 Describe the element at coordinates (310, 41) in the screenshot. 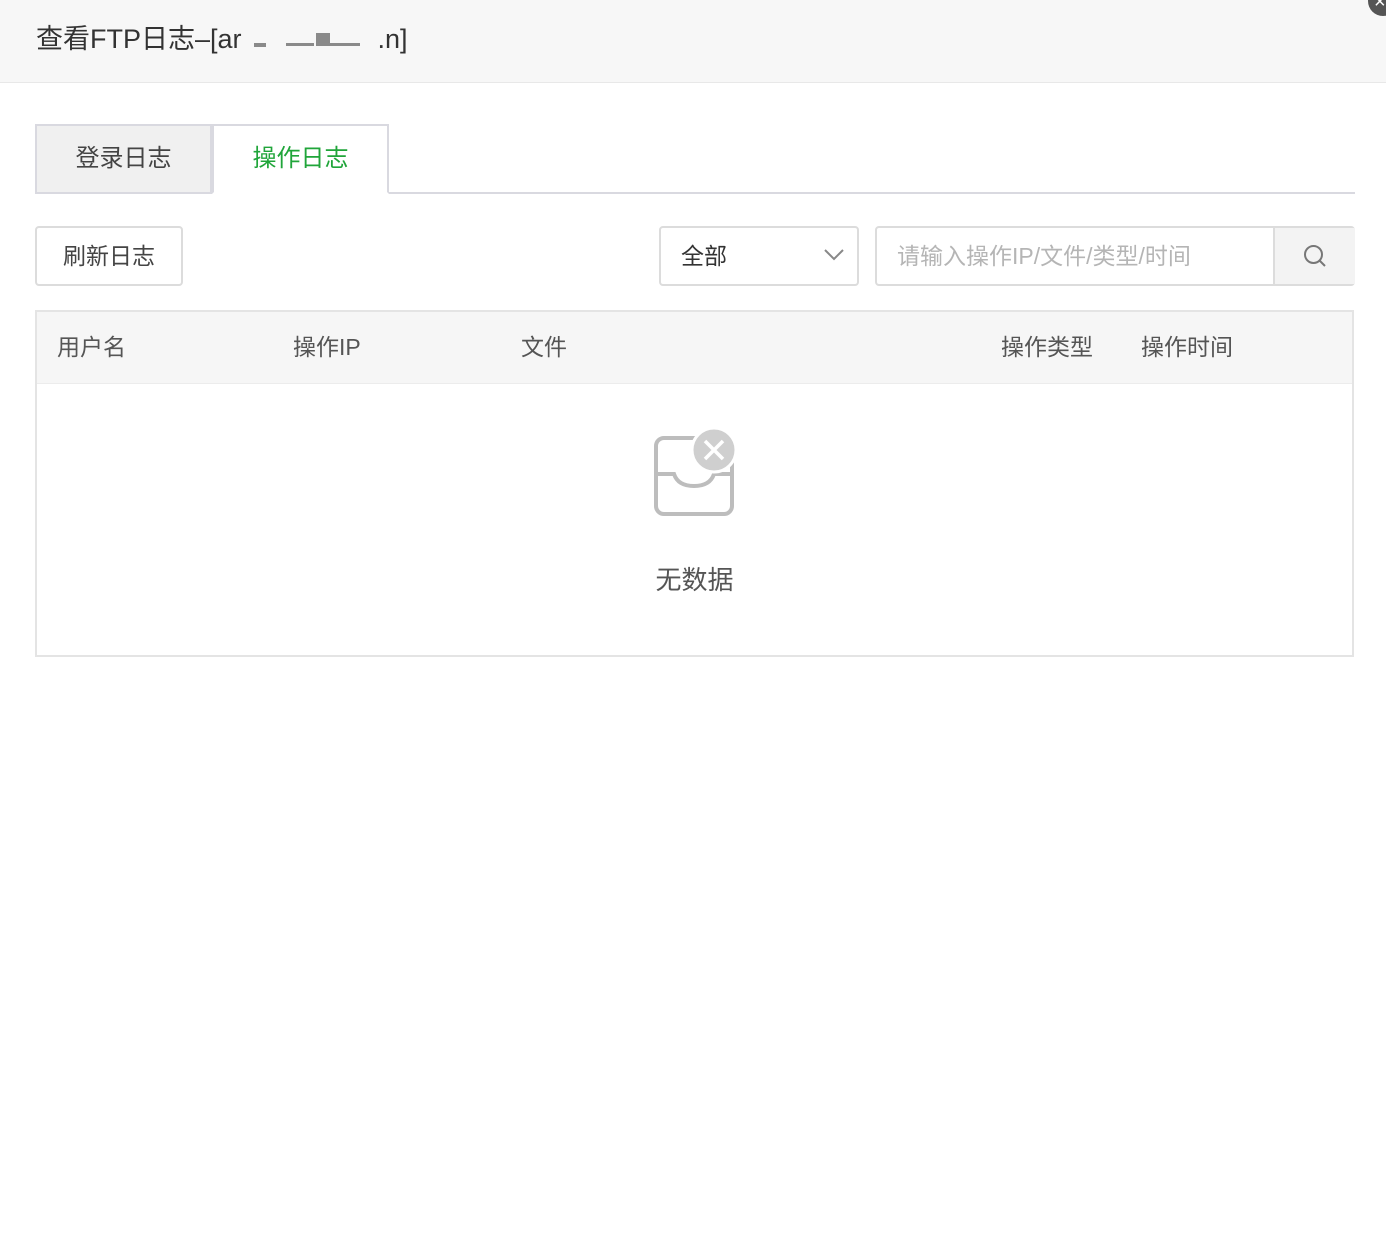

I see `redacted-text` at that location.